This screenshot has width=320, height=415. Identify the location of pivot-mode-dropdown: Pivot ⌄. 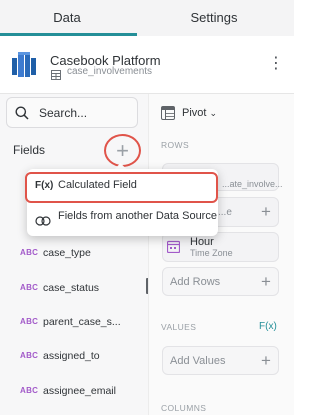
(199, 113).